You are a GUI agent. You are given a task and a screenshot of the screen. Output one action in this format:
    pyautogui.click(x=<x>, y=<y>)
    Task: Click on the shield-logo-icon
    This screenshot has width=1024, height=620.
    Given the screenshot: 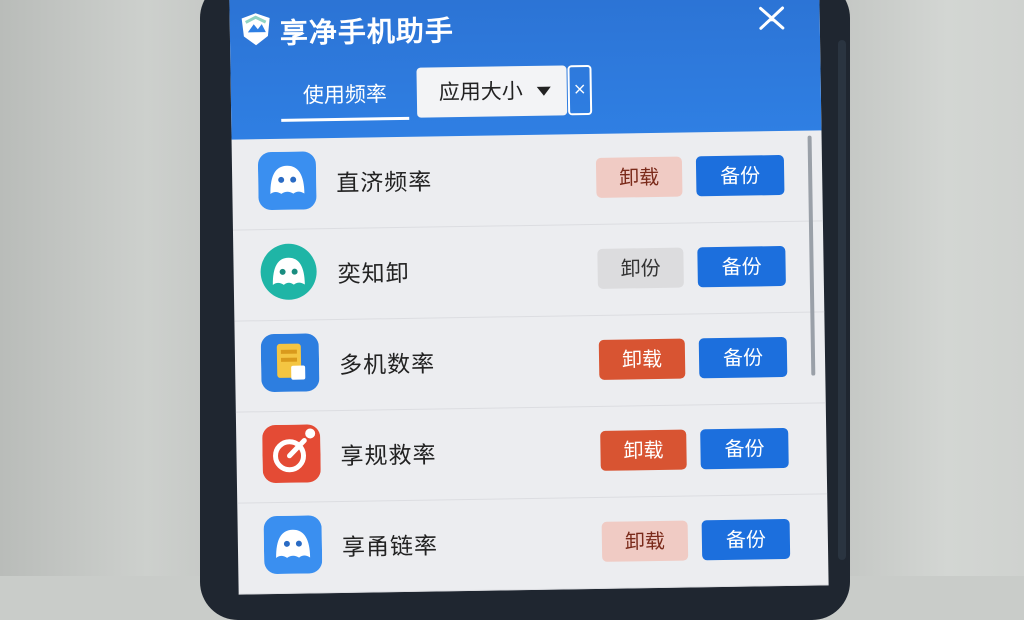 What is the action you would take?
    pyautogui.click(x=255, y=29)
    